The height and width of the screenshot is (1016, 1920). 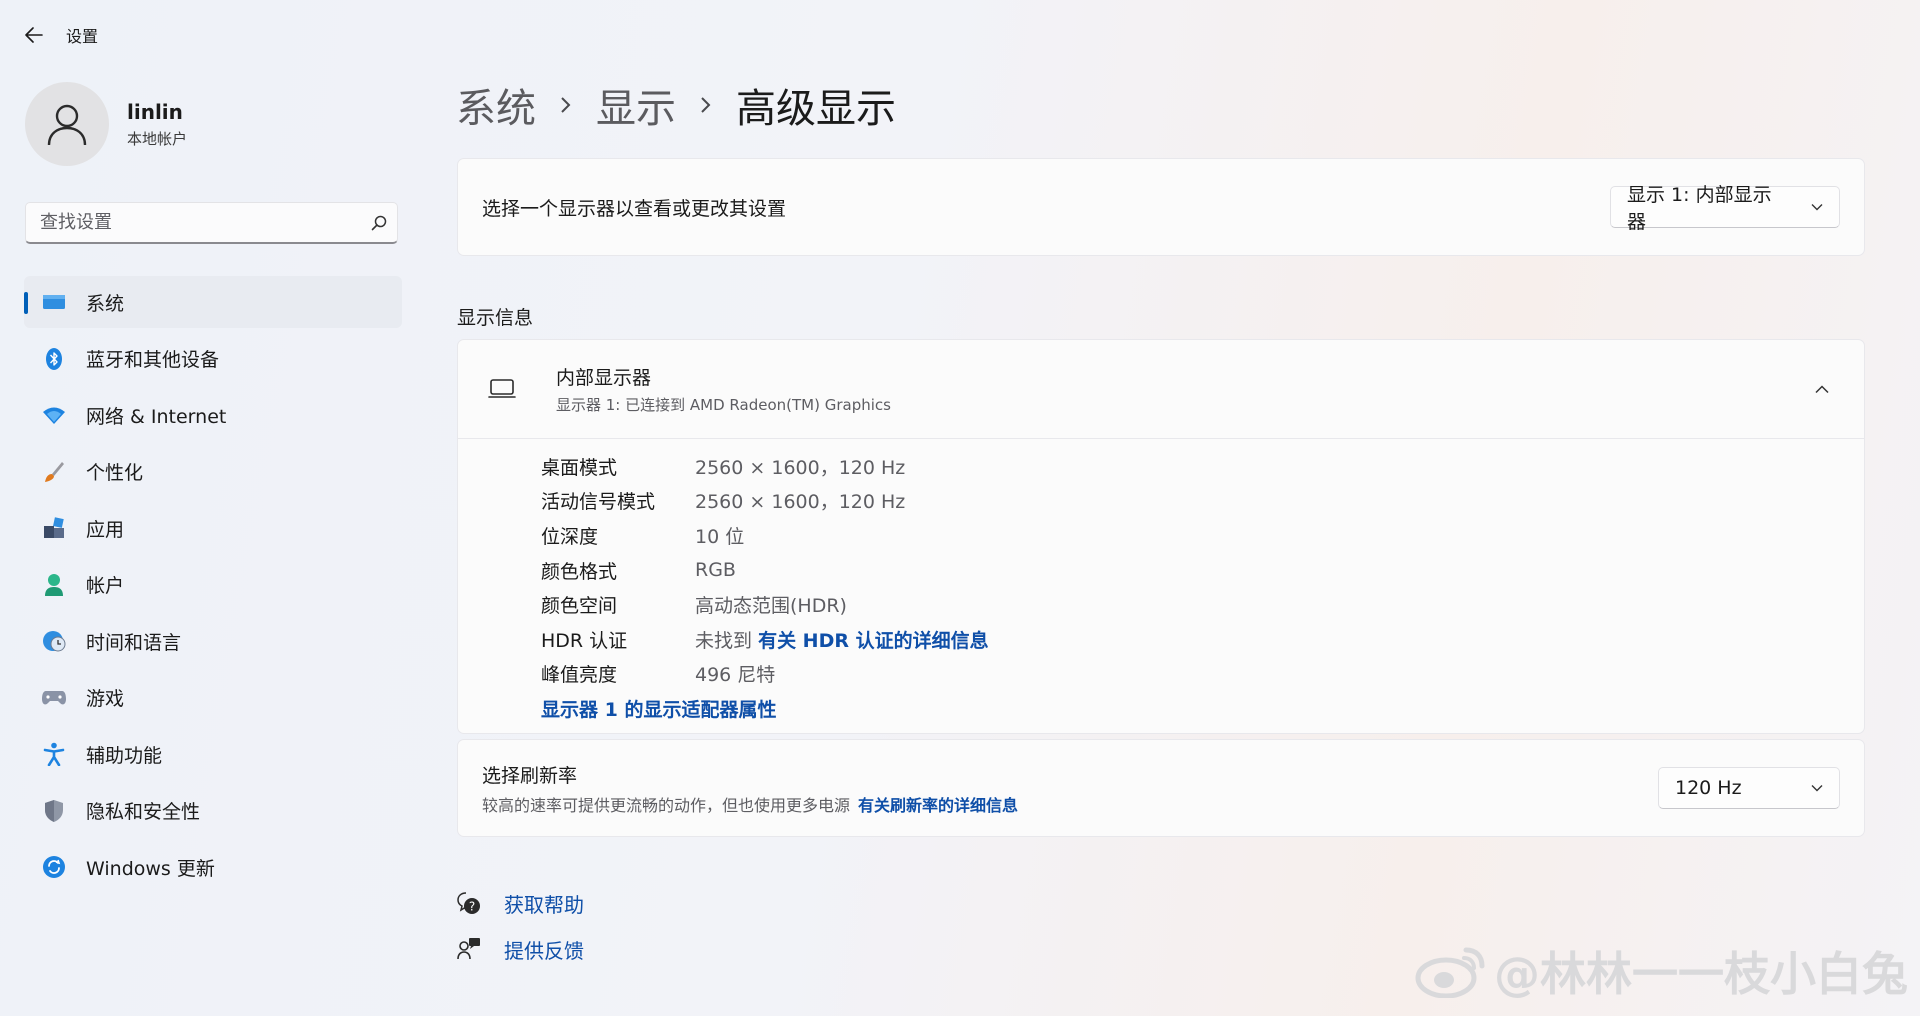 I want to click on display-select-dropdown: 显示 1: 内部显示器, so click(x=1725, y=208).